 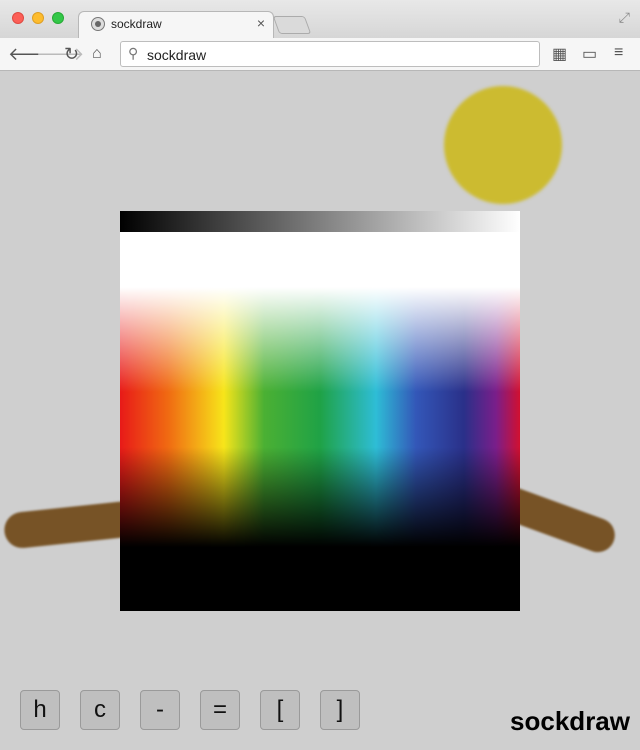 What do you see at coordinates (176, 24) in the screenshot?
I see `tab-sockdraw: sockdraw ×` at bounding box center [176, 24].